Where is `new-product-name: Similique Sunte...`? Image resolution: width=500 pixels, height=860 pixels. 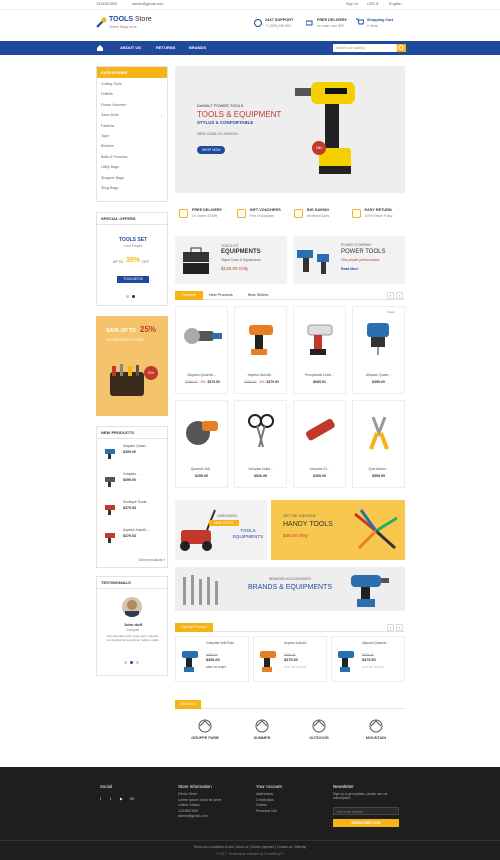 new-product-name: Similique Sunte... is located at coordinates (136, 502).